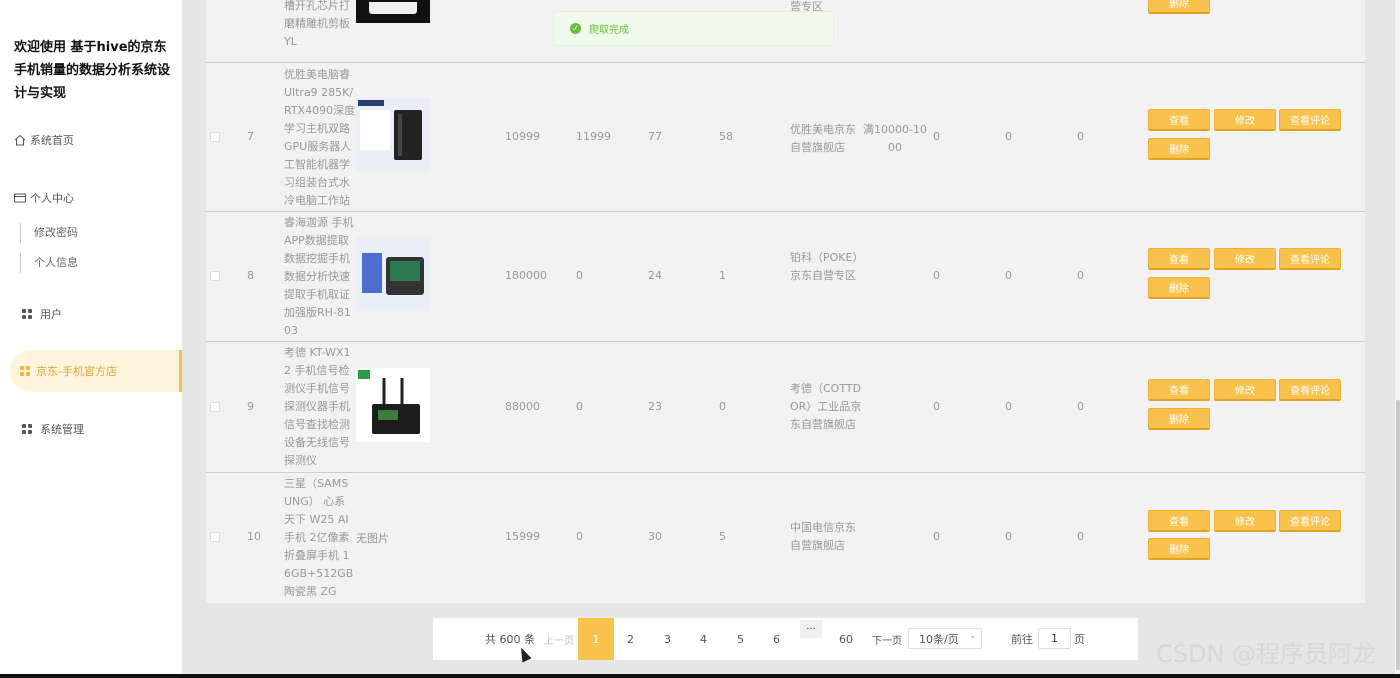 Image resolution: width=1400 pixels, height=678 pixels. What do you see at coordinates (846, 639) in the screenshot?
I see `page-button-last: 60` at bounding box center [846, 639].